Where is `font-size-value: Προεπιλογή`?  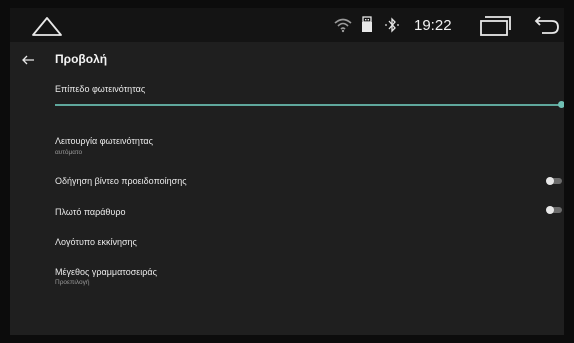
font-size-value: Προεπιλογή is located at coordinates (72, 282).